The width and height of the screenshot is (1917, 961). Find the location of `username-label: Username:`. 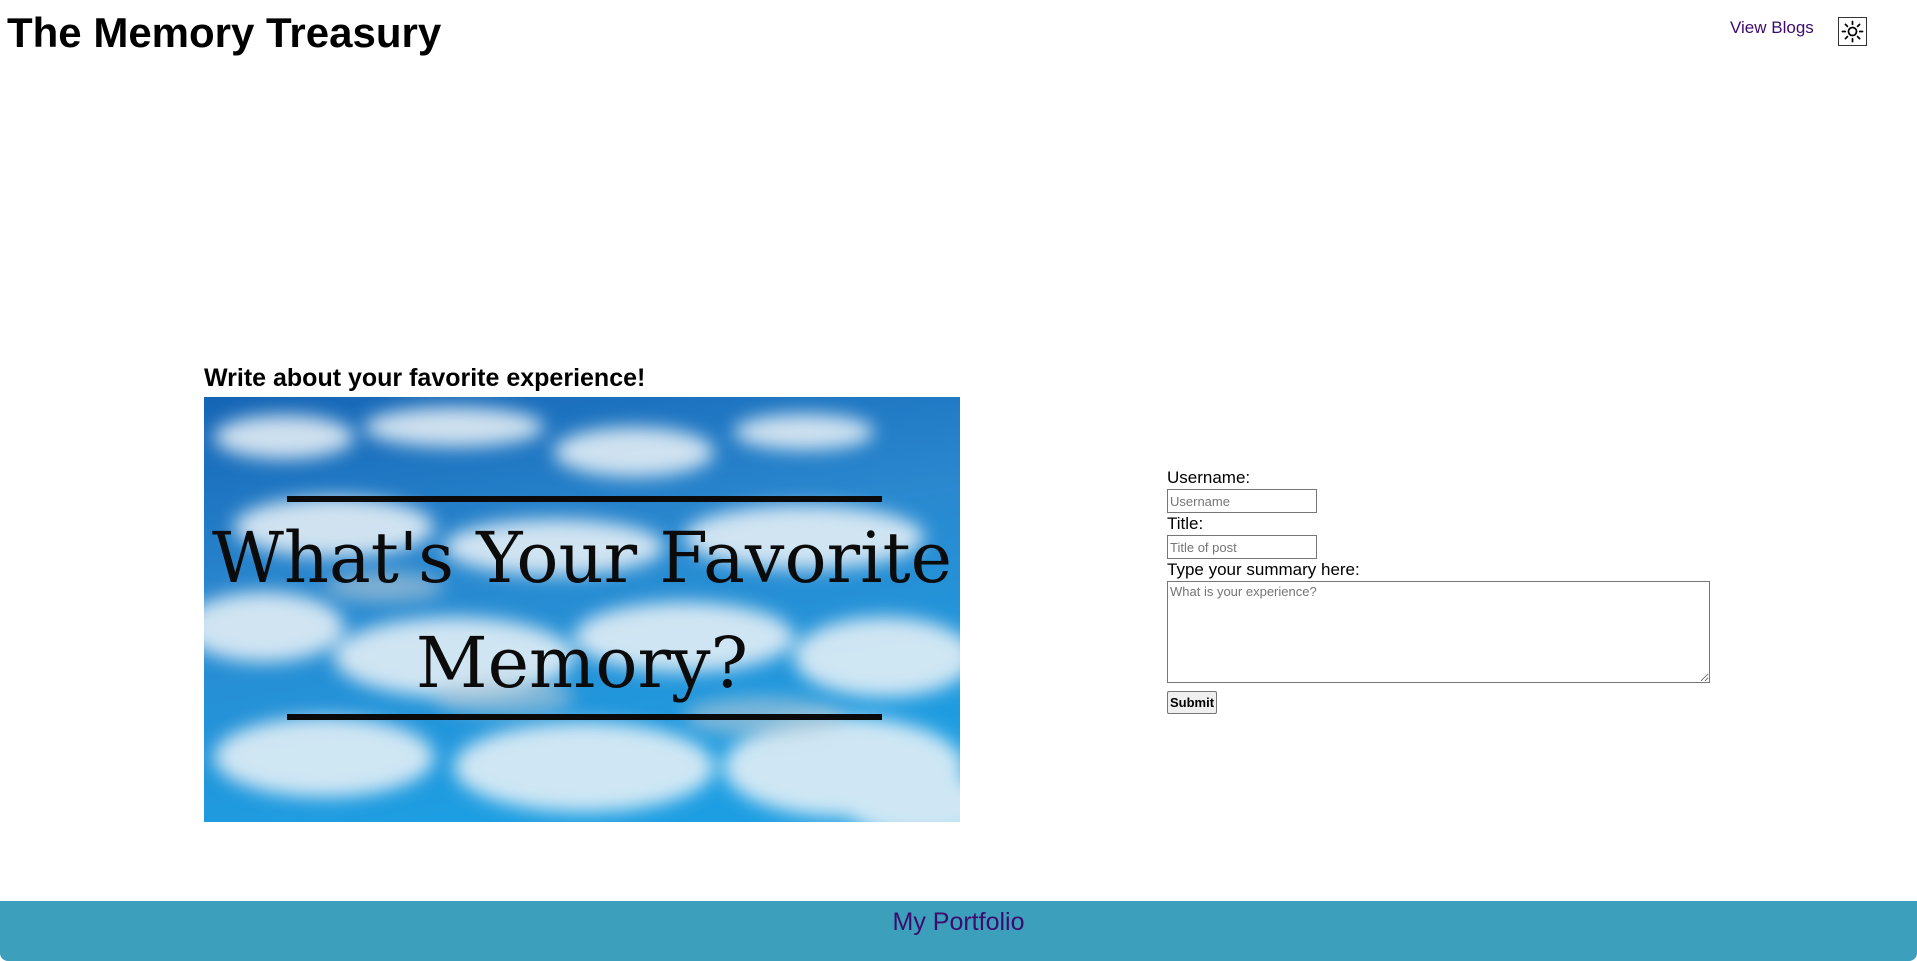

username-label: Username: is located at coordinates (1209, 477).